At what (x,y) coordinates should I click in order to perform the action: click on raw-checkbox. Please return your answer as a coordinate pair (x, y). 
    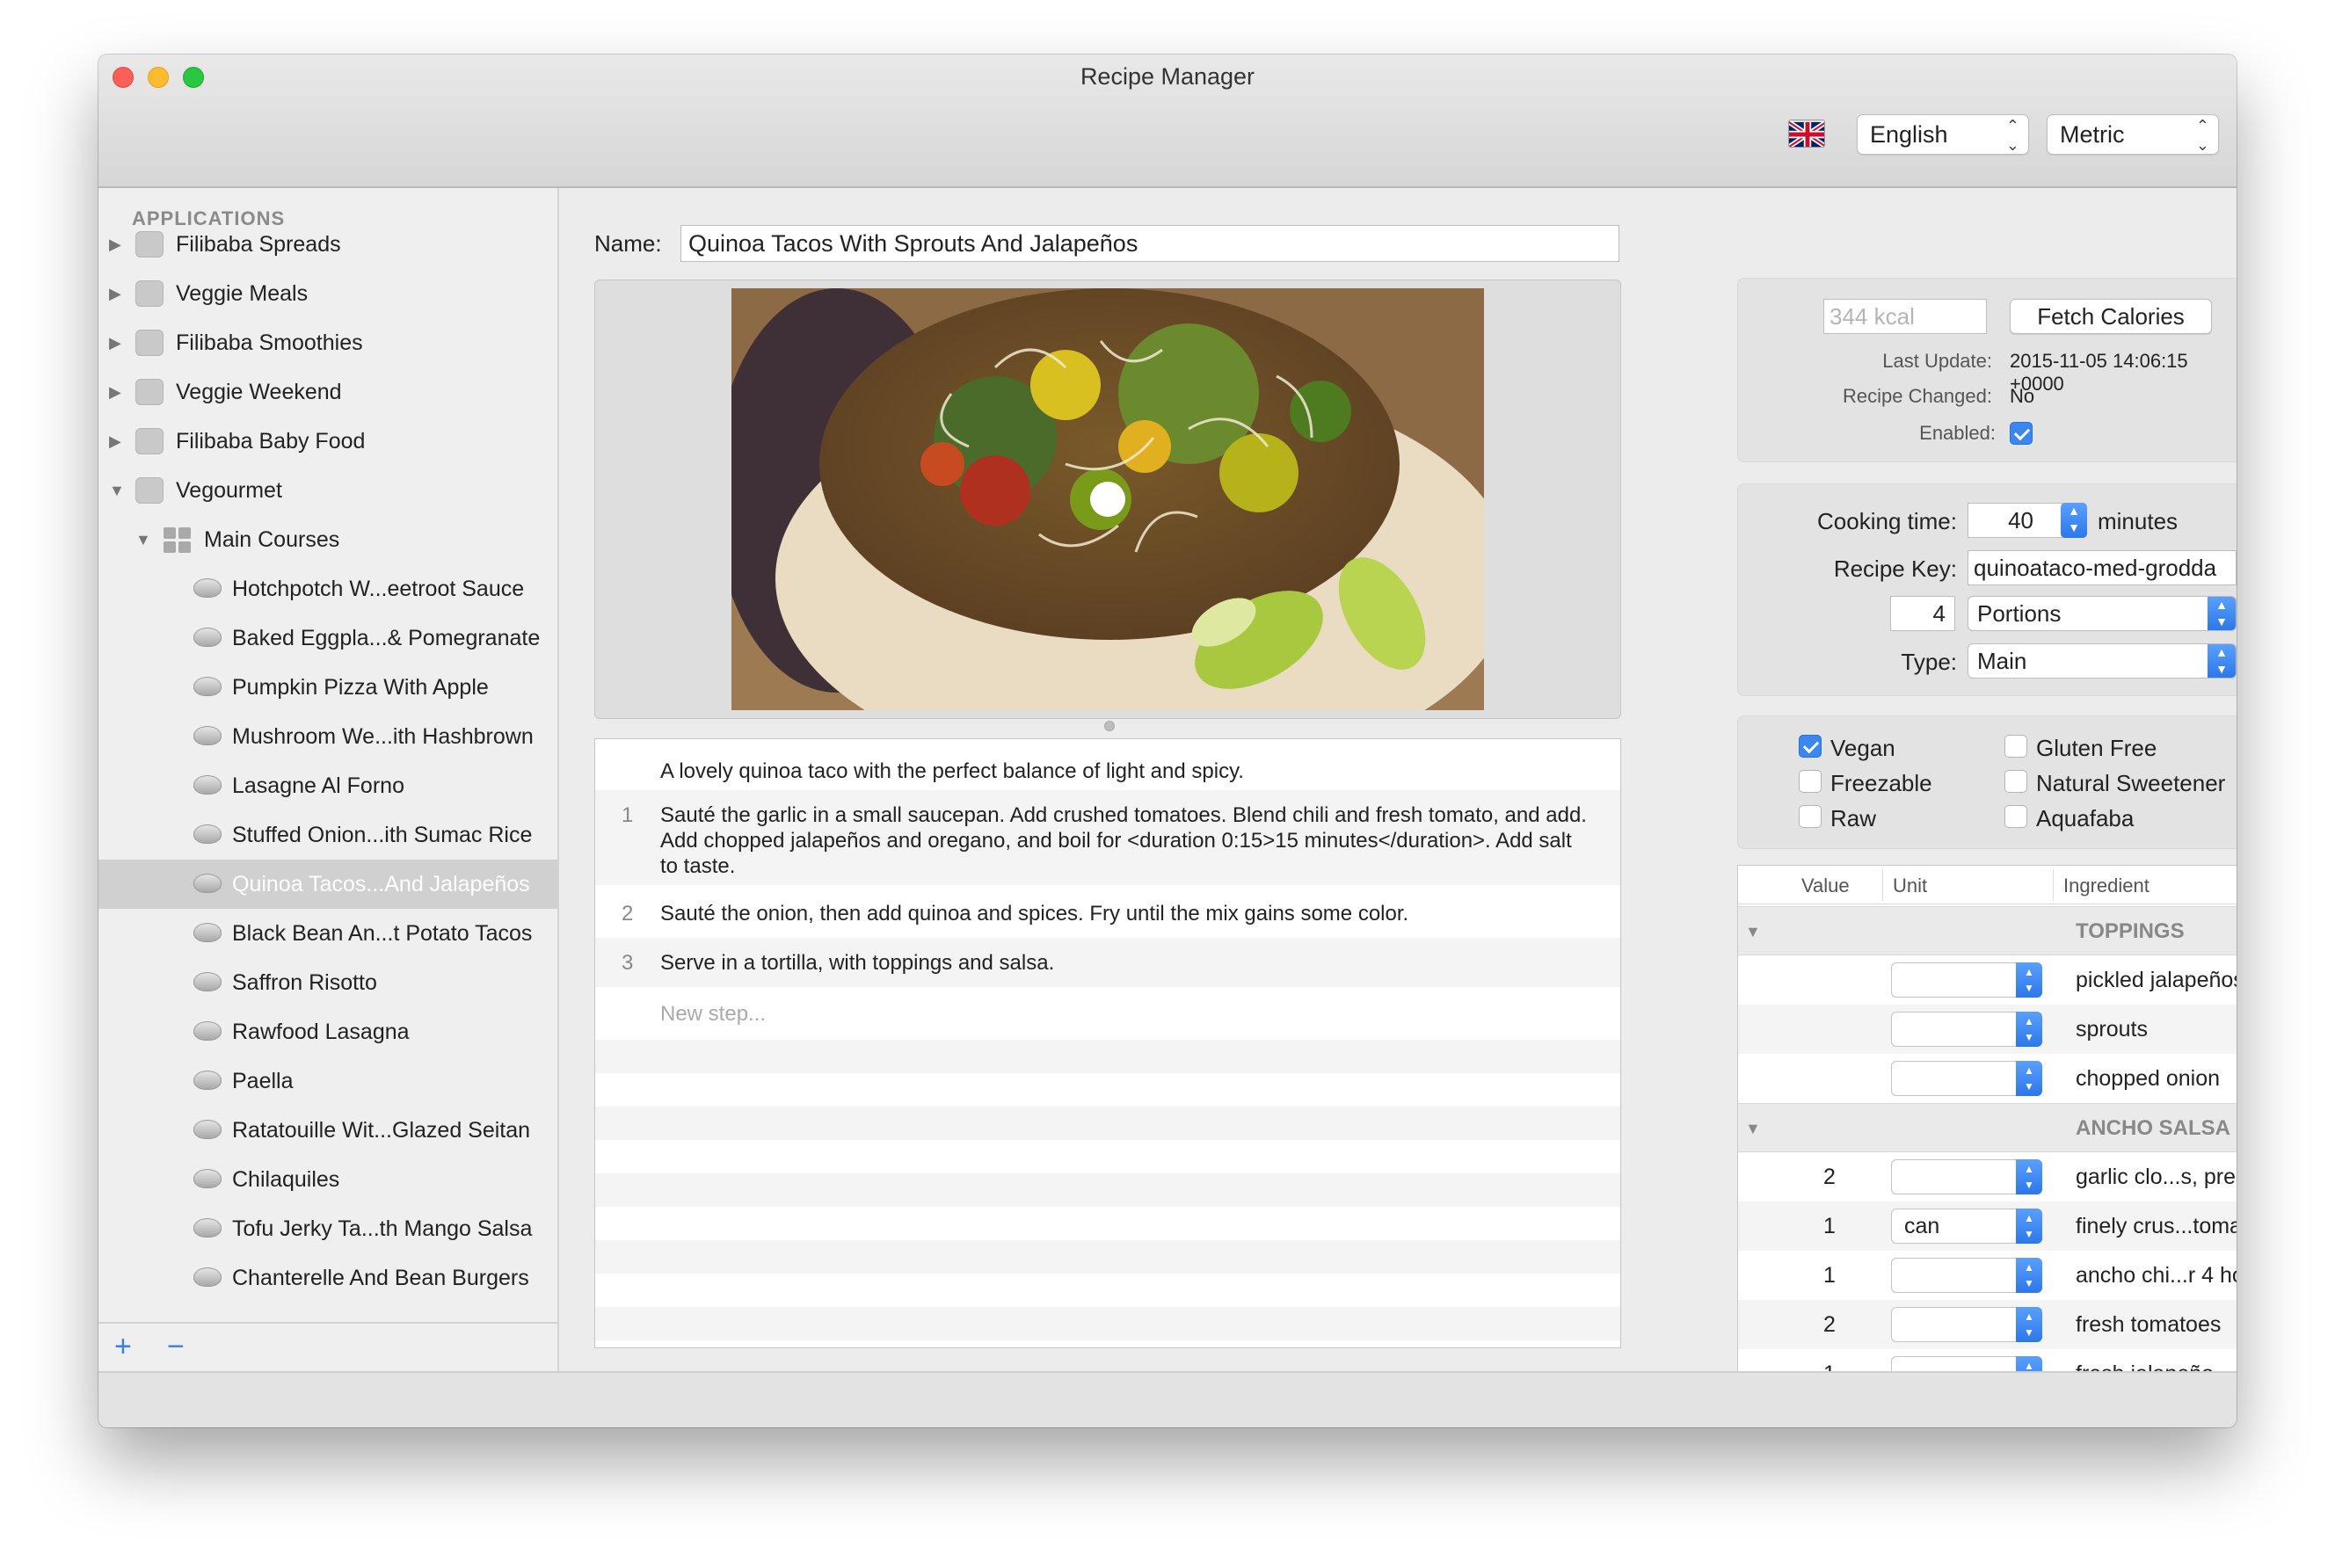
    Looking at the image, I should click on (1810, 816).